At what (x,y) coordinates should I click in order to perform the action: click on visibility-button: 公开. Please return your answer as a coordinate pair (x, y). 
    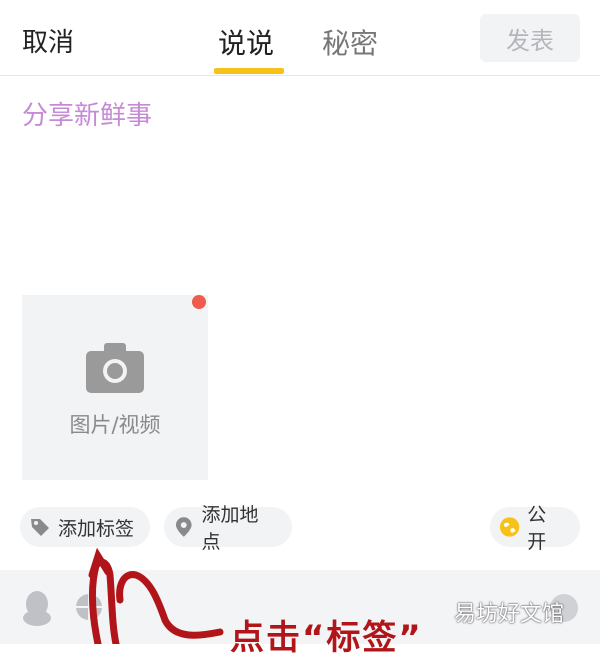
    Looking at the image, I should click on (535, 528).